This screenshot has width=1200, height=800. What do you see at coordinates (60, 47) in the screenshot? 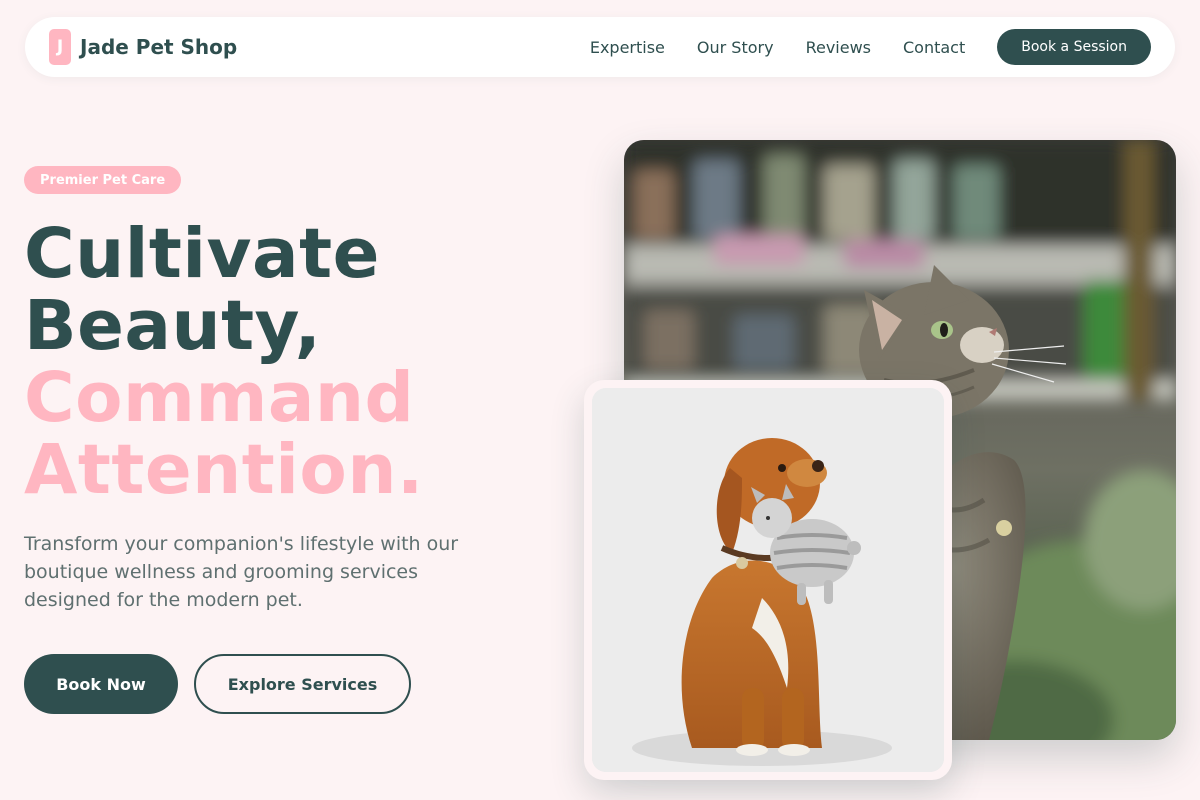
I see `logo-icon: J` at bounding box center [60, 47].